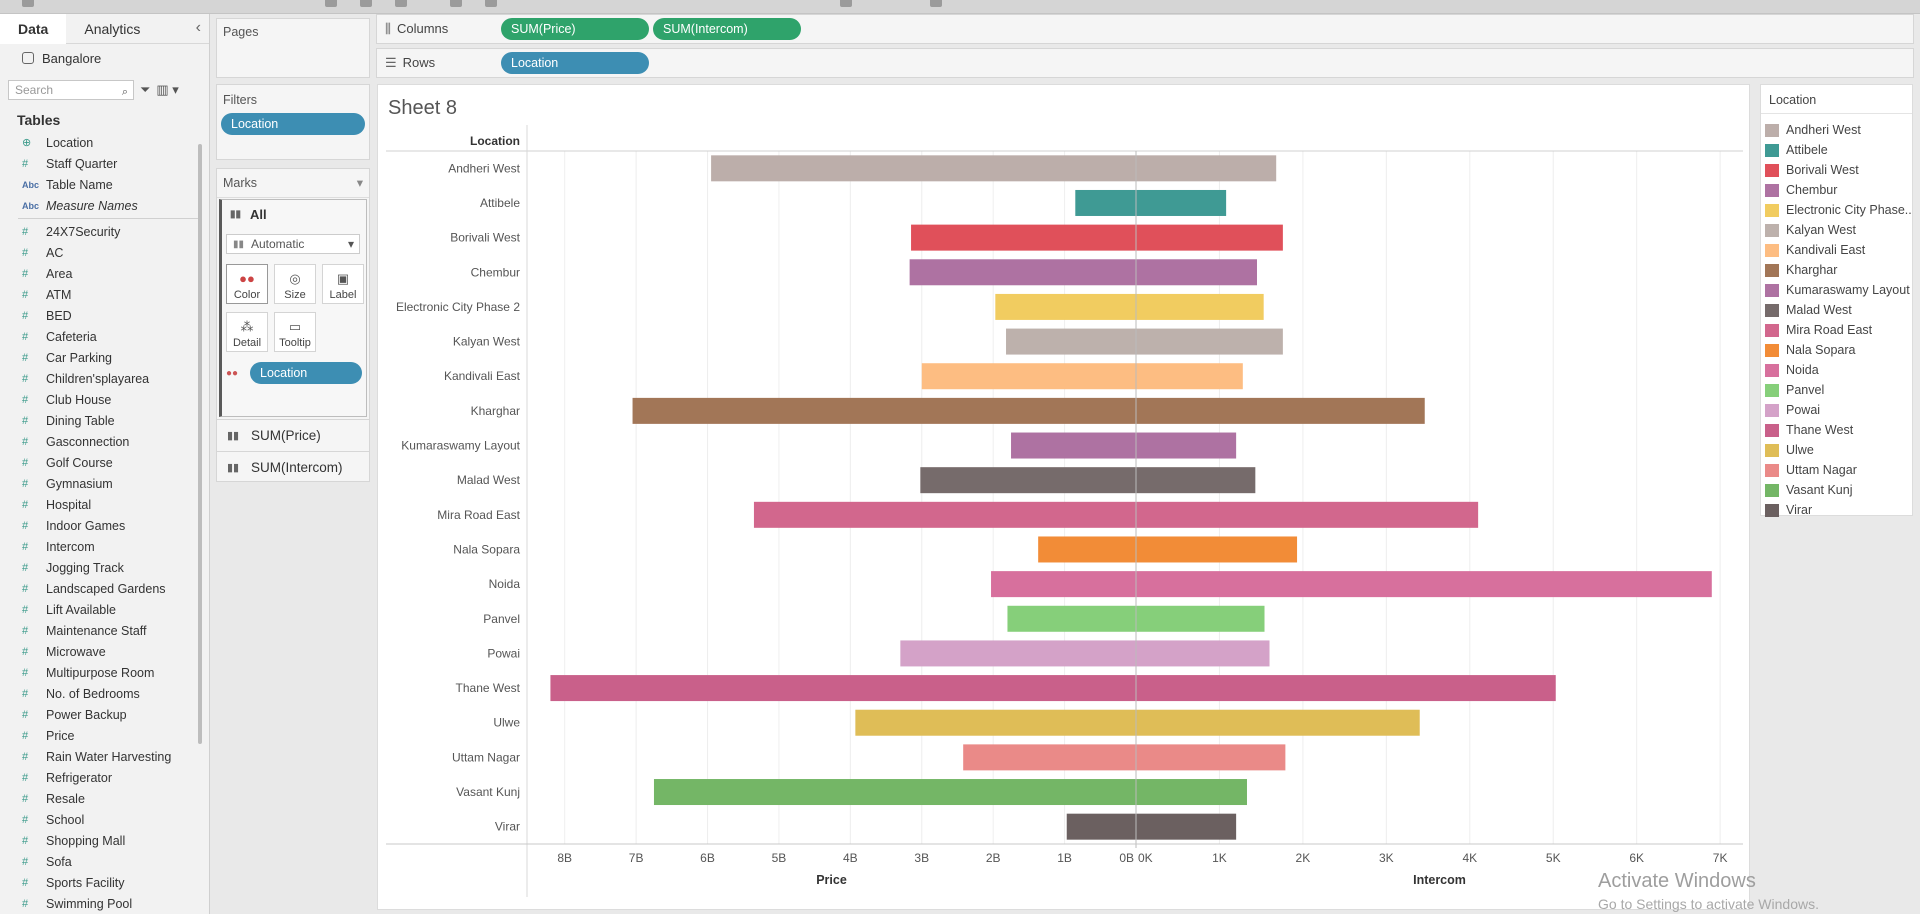 The height and width of the screenshot is (914, 1920). What do you see at coordinates (1836, 290) in the screenshot?
I see `legend-item: Kumaraswamy Layout` at bounding box center [1836, 290].